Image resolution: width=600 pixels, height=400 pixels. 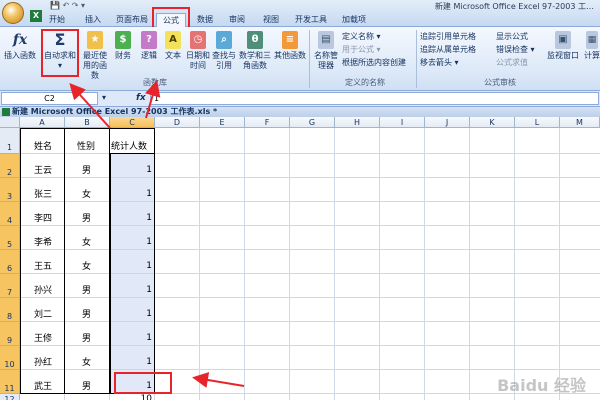 What do you see at coordinates (13, 13) in the screenshot?
I see `office-button` at bounding box center [13, 13].